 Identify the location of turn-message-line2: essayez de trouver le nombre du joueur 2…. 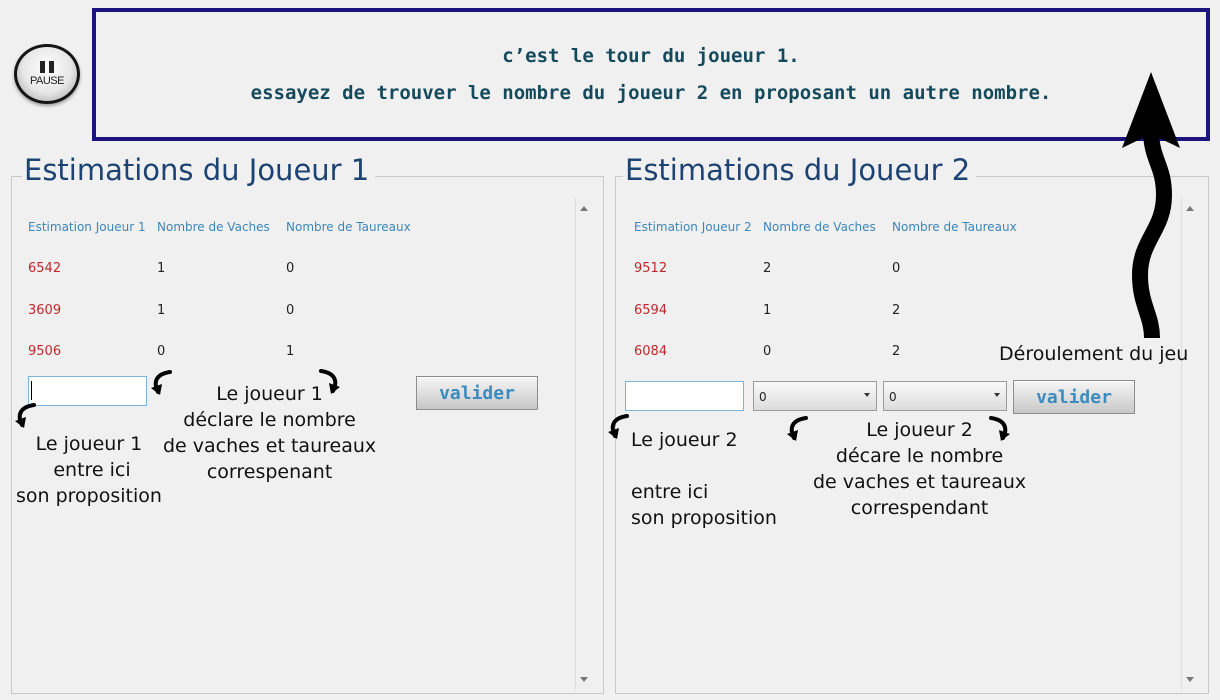
(651, 92).